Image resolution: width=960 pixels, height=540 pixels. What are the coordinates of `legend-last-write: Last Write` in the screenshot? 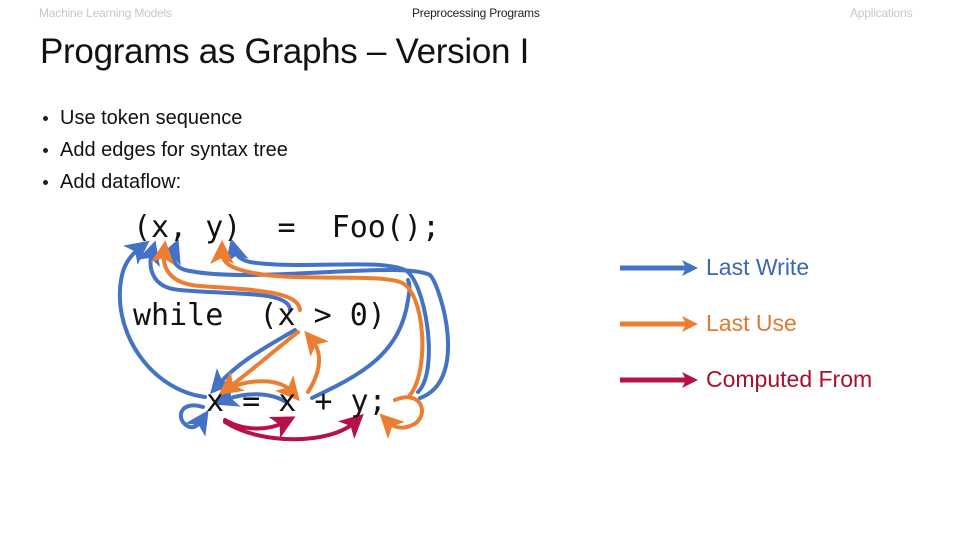 It's located at (713, 267).